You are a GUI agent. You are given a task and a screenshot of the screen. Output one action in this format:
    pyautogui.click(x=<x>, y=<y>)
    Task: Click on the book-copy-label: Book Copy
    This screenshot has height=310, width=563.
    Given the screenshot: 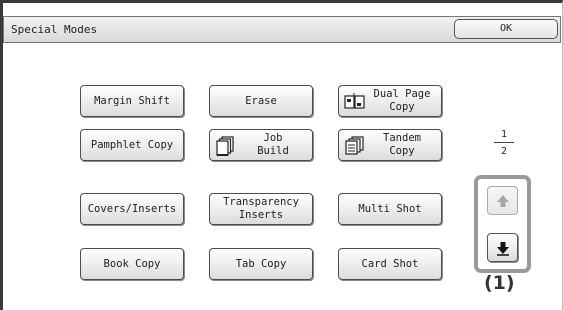 What is the action you would take?
    pyautogui.click(x=132, y=263)
    